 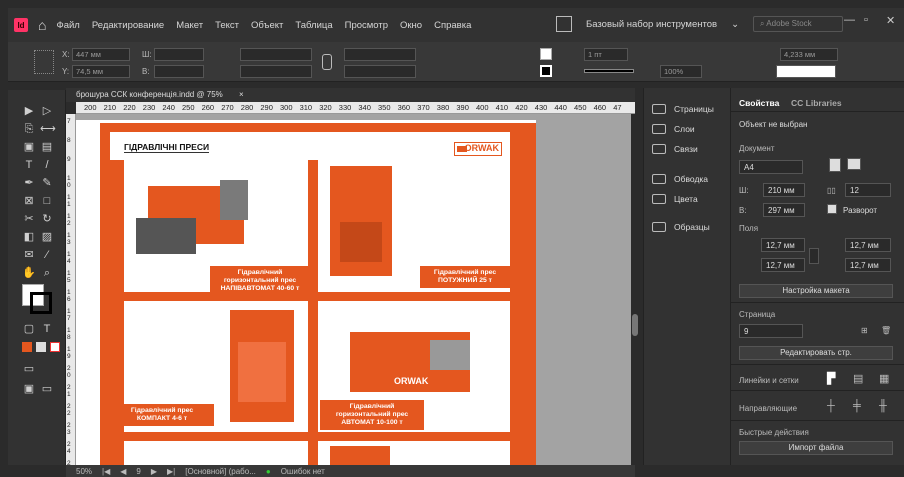 What do you see at coordinates (276, 71) in the screenshot?
I see `scale-y-field` at bounding box center [276, 71].